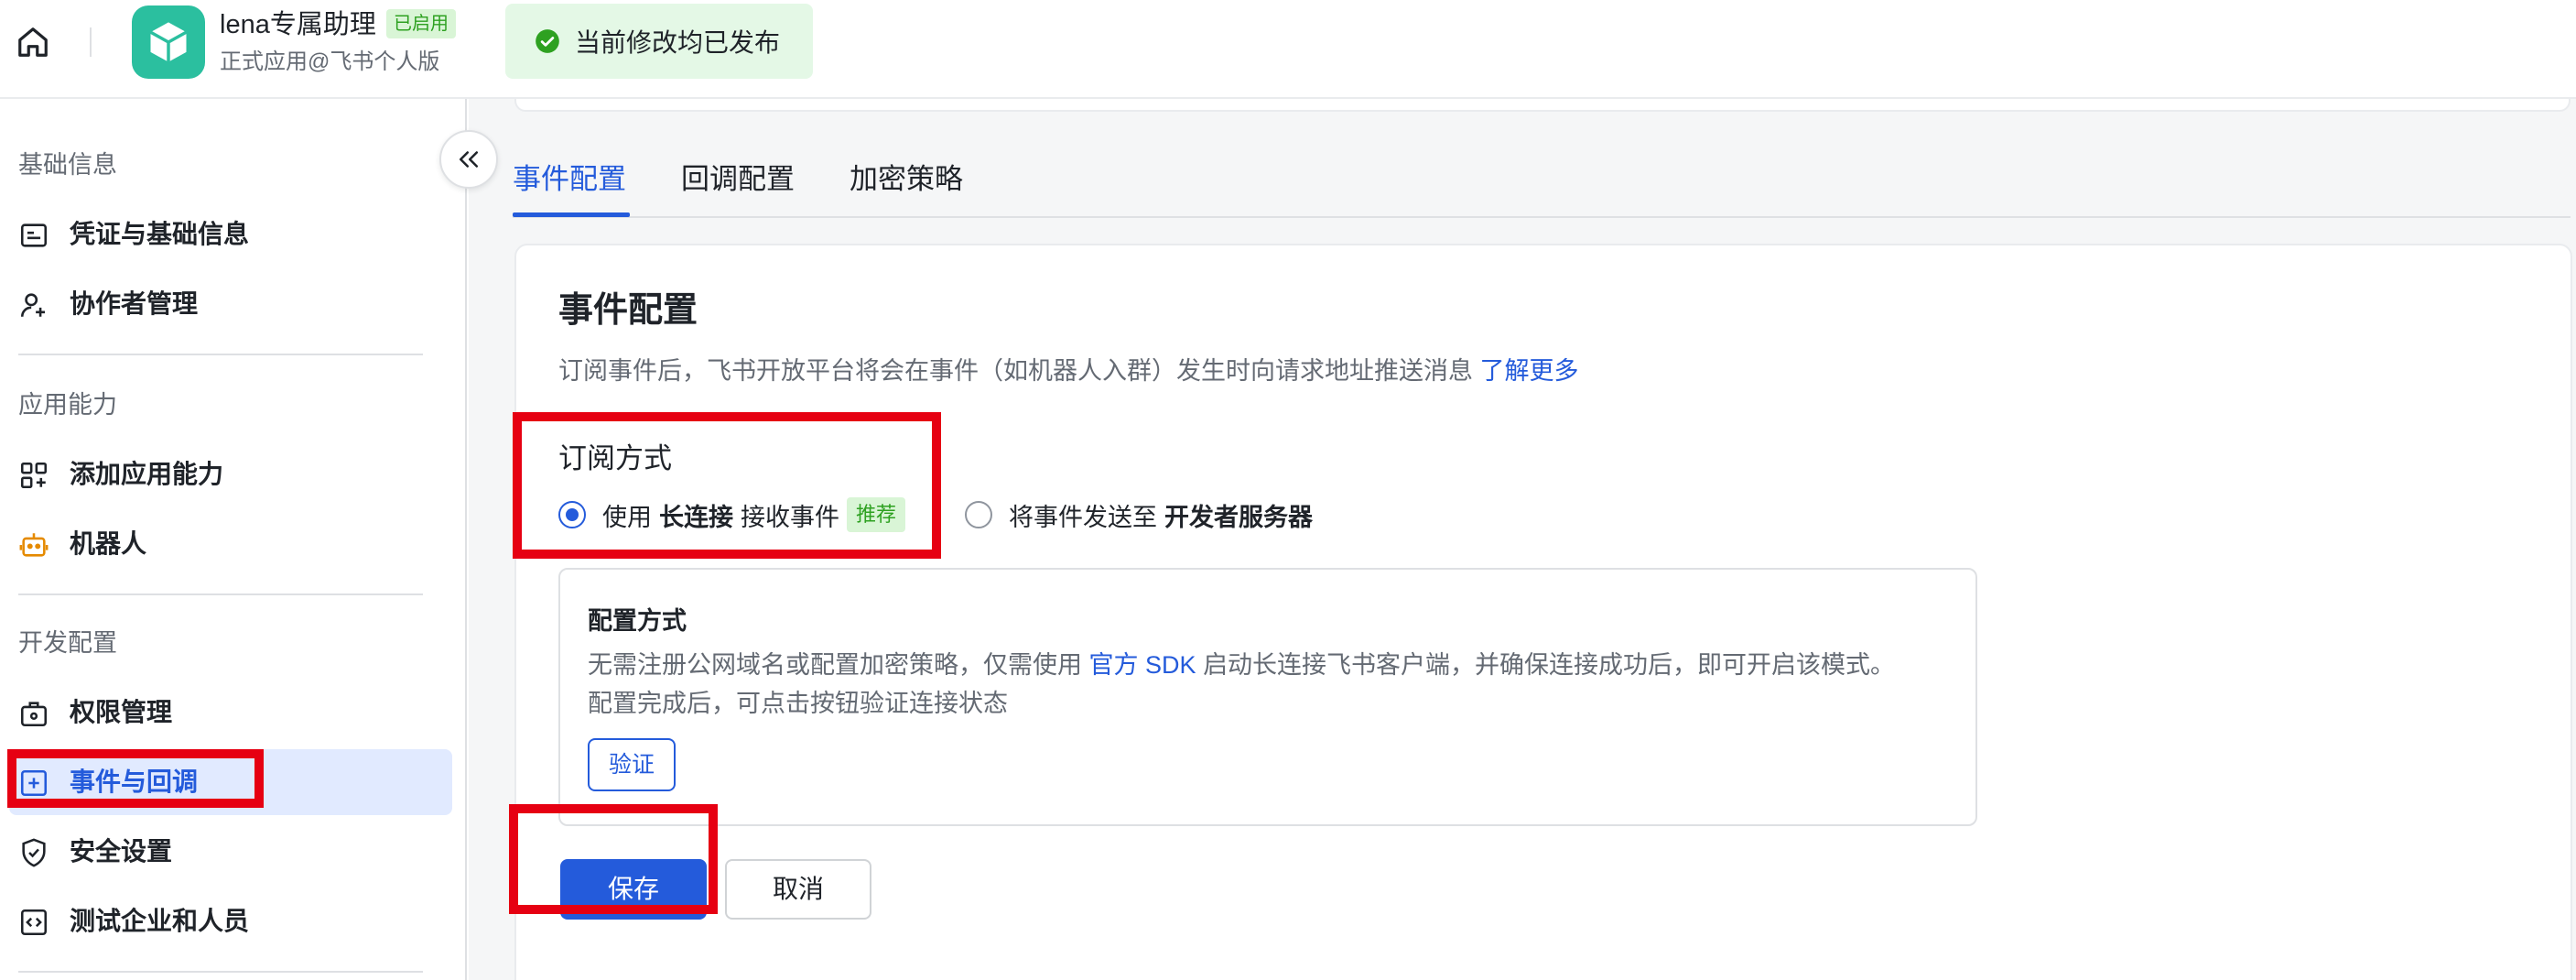  What do you see at coordinates (548, 41) in the screenshot?
I see `check-circle-icon` at bounding box center [548, 41].